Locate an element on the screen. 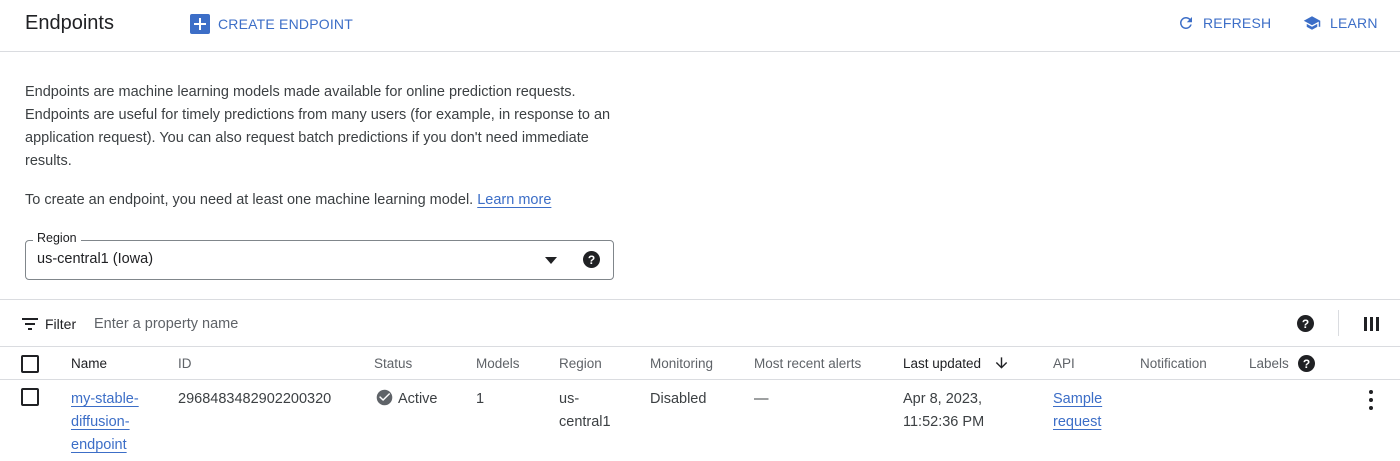 The image size is (1400, 461). region-line: us- is located at coordinates (569, 399).